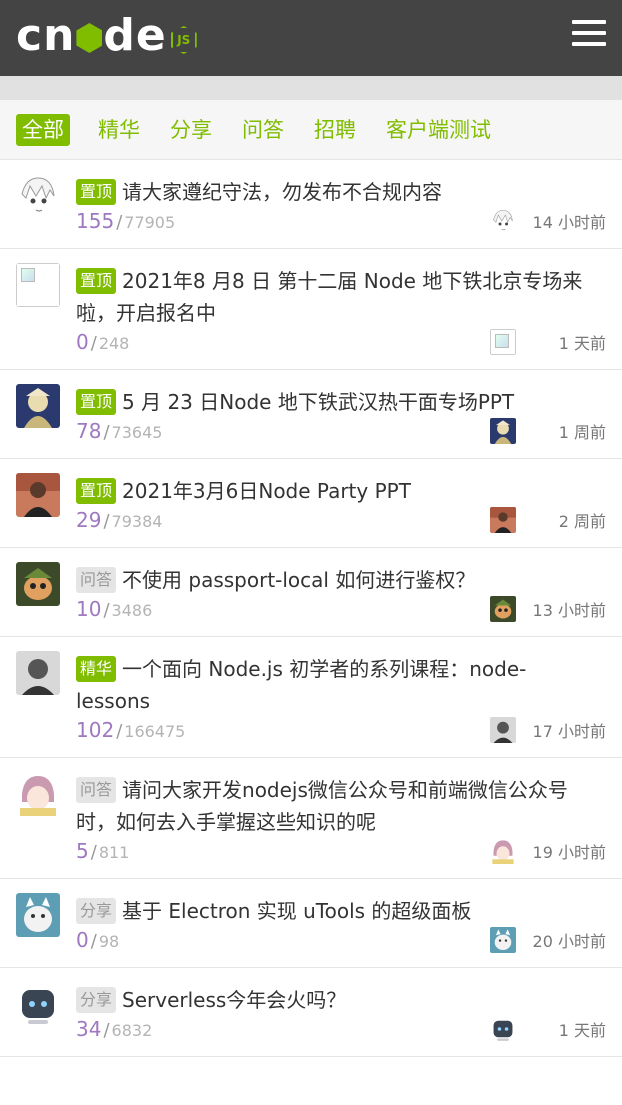  I want to click on topic-tag-badge: 问答, so click(96, 580).